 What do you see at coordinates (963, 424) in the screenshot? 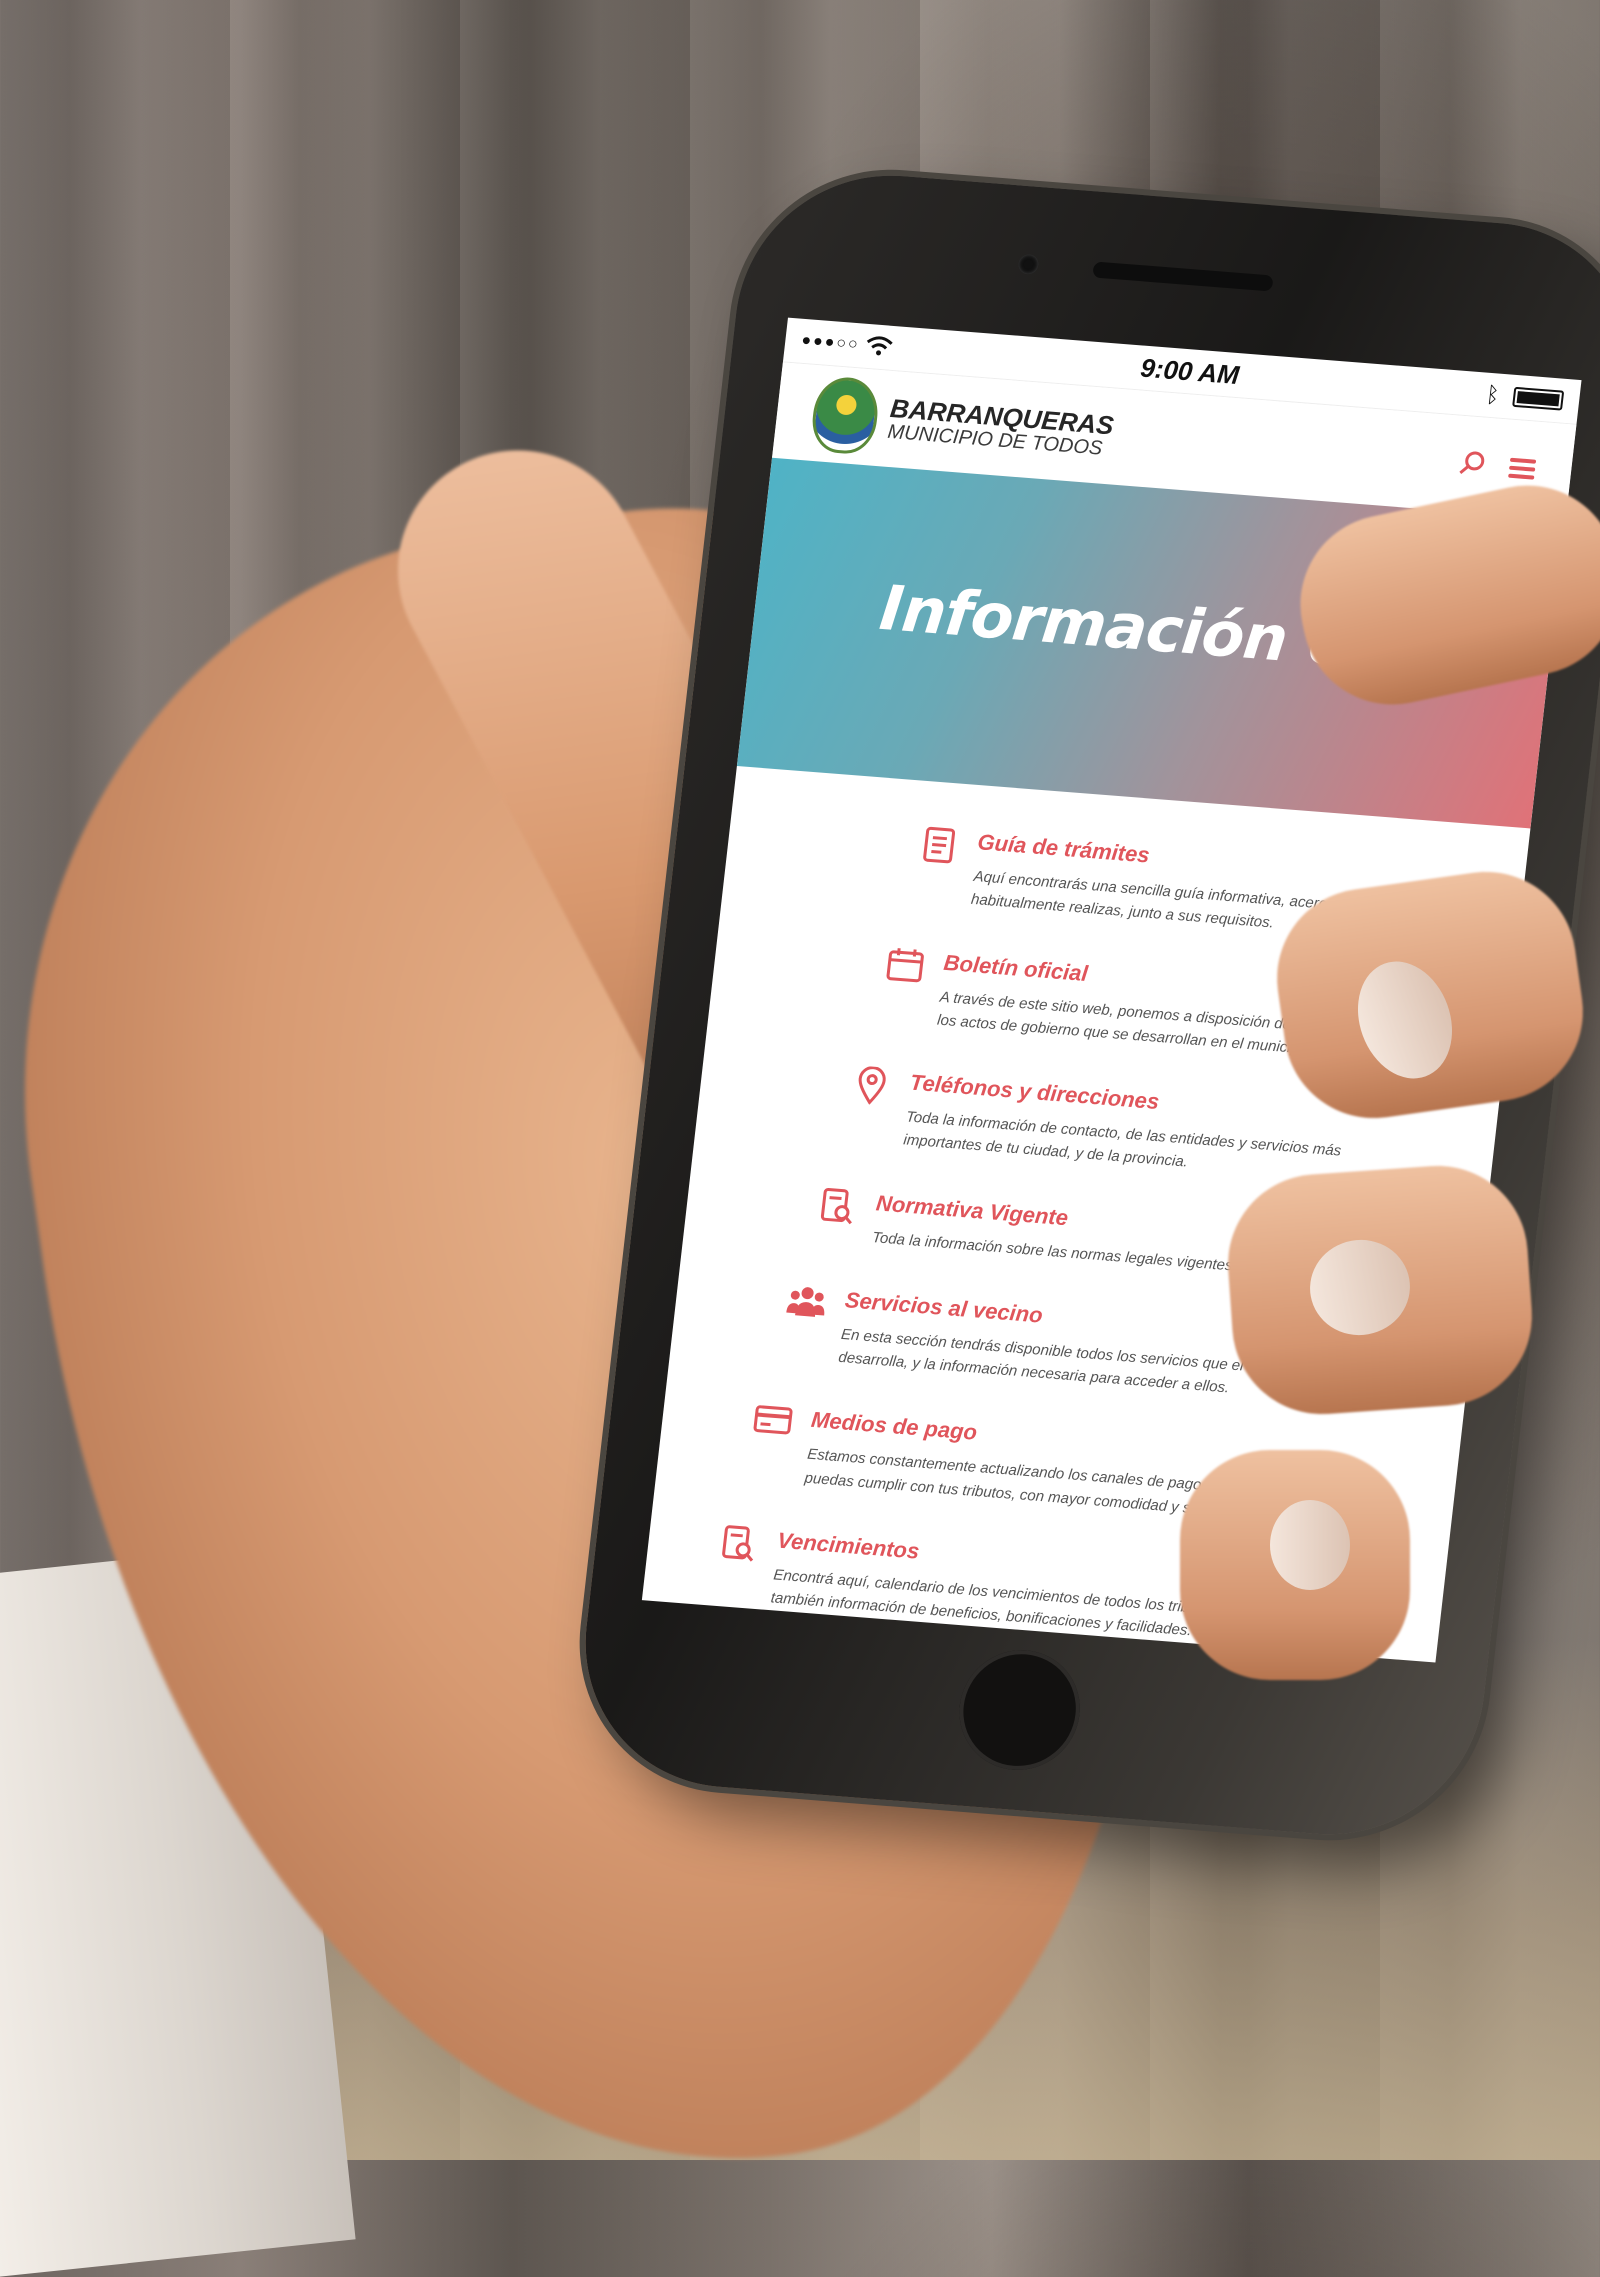
I see `brand-logo-link: BARRANQUERAS MUNICIPIO DE TODOS` at bounding box center [963, 424].